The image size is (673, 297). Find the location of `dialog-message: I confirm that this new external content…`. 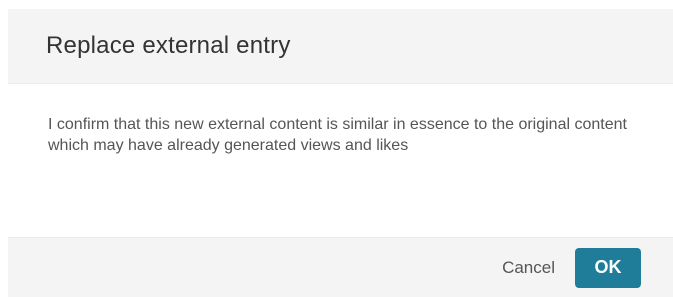

dialog-message: I confirm that this new external content… is located at coordinates (337, 135).